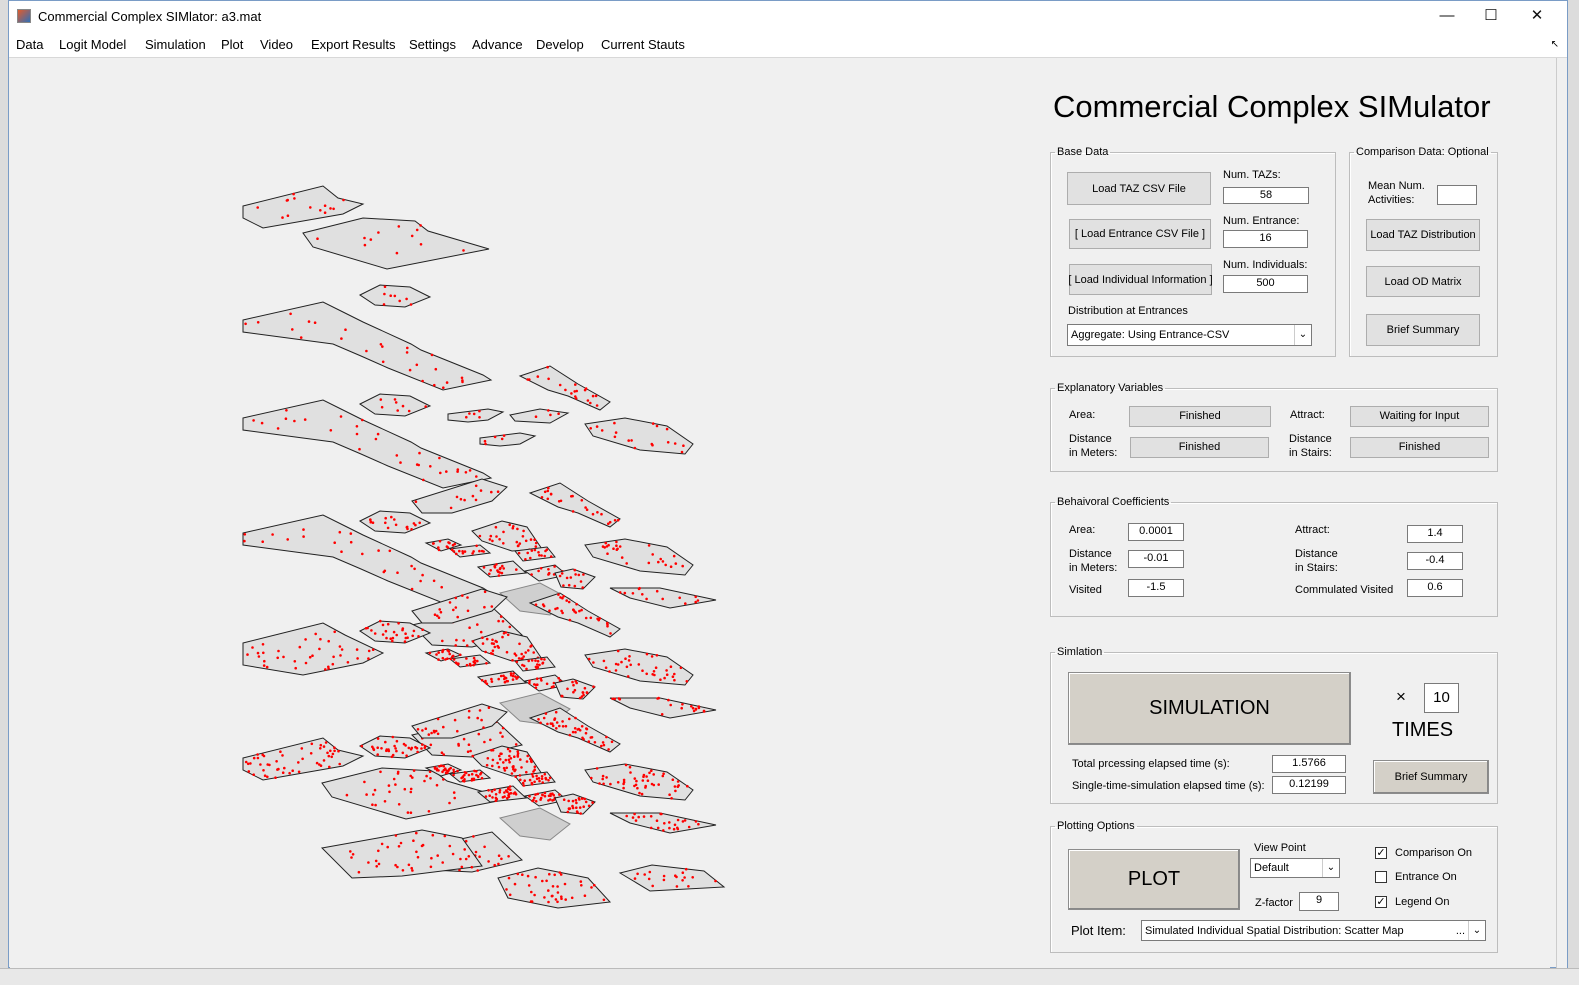 The width and height of the screenshot is (1579, 985). I want to click on simulation-times-field: 10, so click(1441, 698).